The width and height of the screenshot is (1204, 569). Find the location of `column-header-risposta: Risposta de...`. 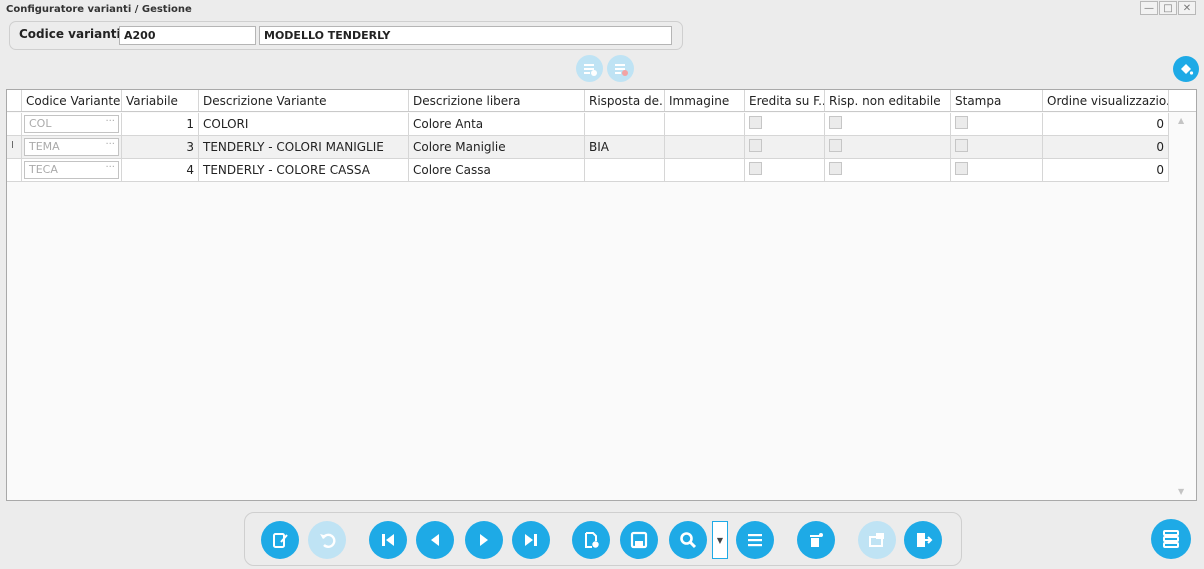

column-header-risposta: Risposta de... is located at coordinates (625, 100).